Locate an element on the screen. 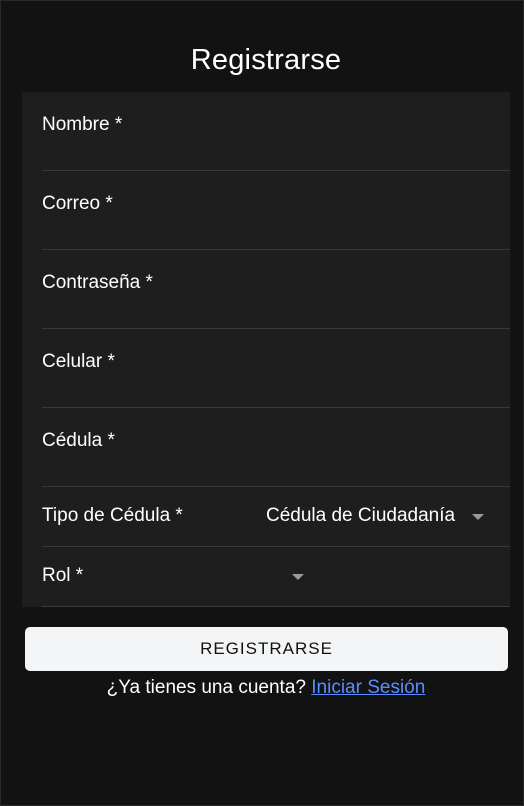 The image size is (524, 806). email-field: Correo * is located at coordinates (276, 210).